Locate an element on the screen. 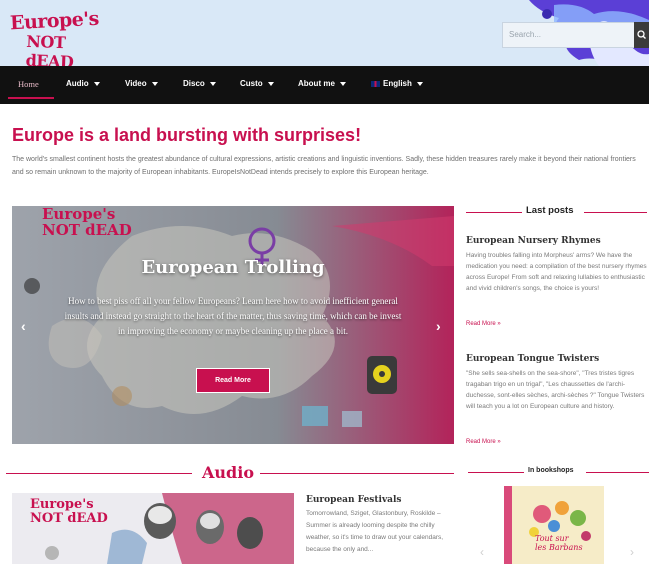 The image size is (649, 564). nav-item-language: English is located at coordinates (397, 83).